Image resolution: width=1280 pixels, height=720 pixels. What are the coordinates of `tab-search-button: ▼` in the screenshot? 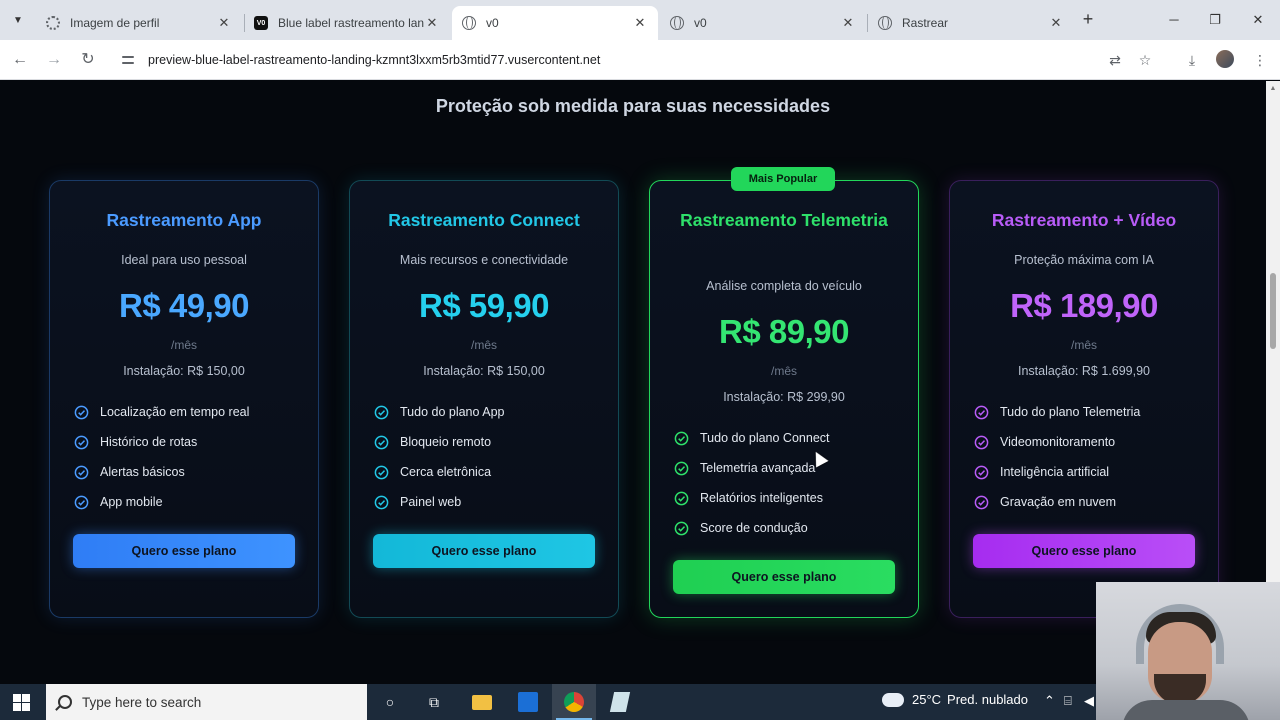 It's located at (18, 20).